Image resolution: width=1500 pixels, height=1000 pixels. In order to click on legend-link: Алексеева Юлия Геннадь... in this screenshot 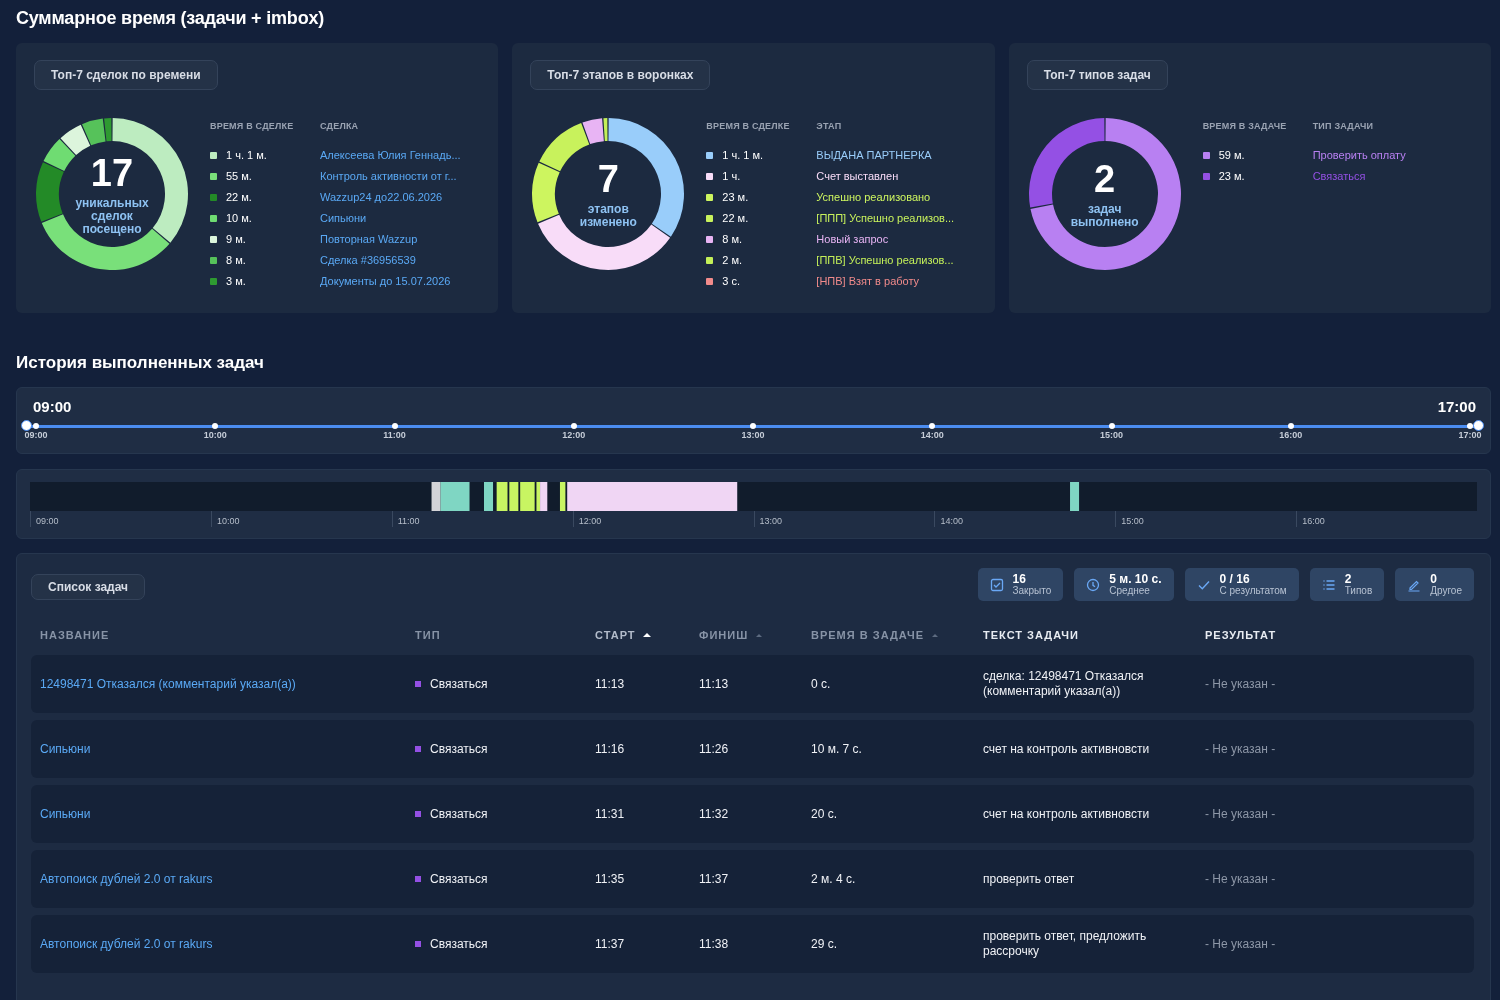, I will do `click(390, 155)`.